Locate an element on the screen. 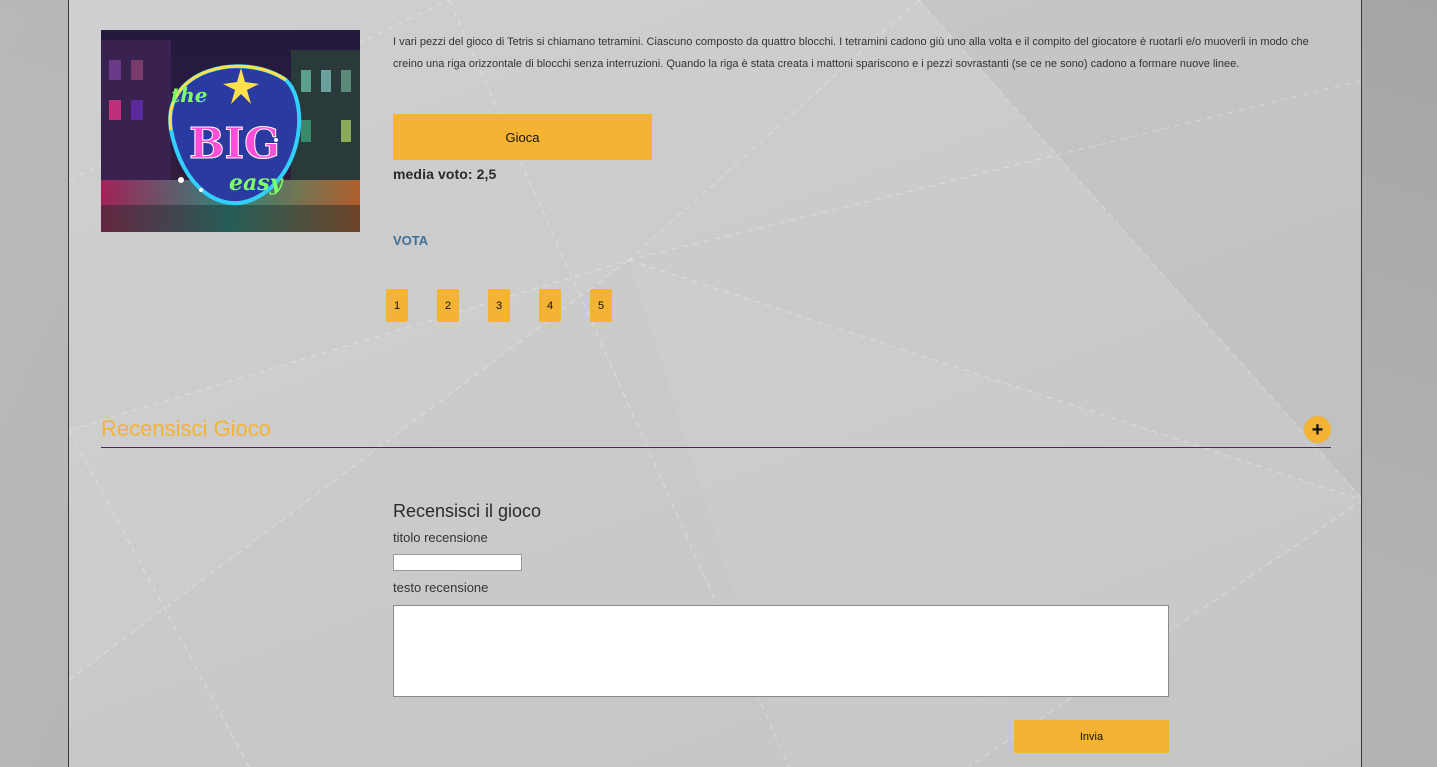  review-title-label: titolo recensione is located at coordinates (440, 537).